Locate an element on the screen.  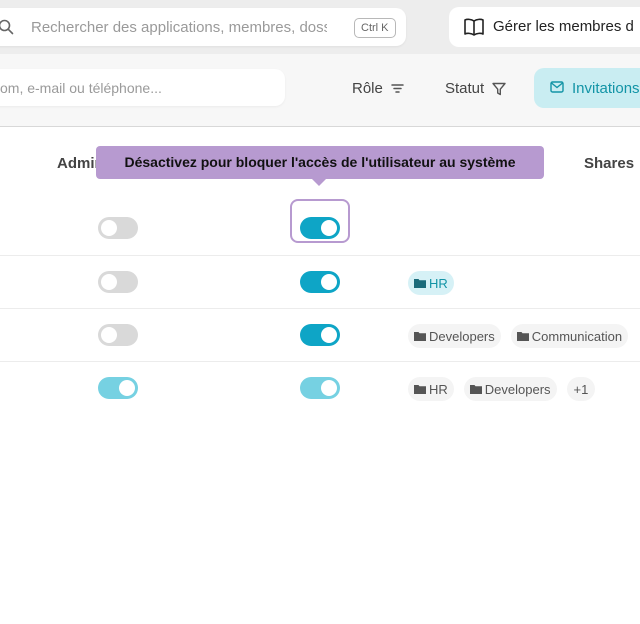
manage-members-button: Gérer les membres d is located at coordinates (544, 27).